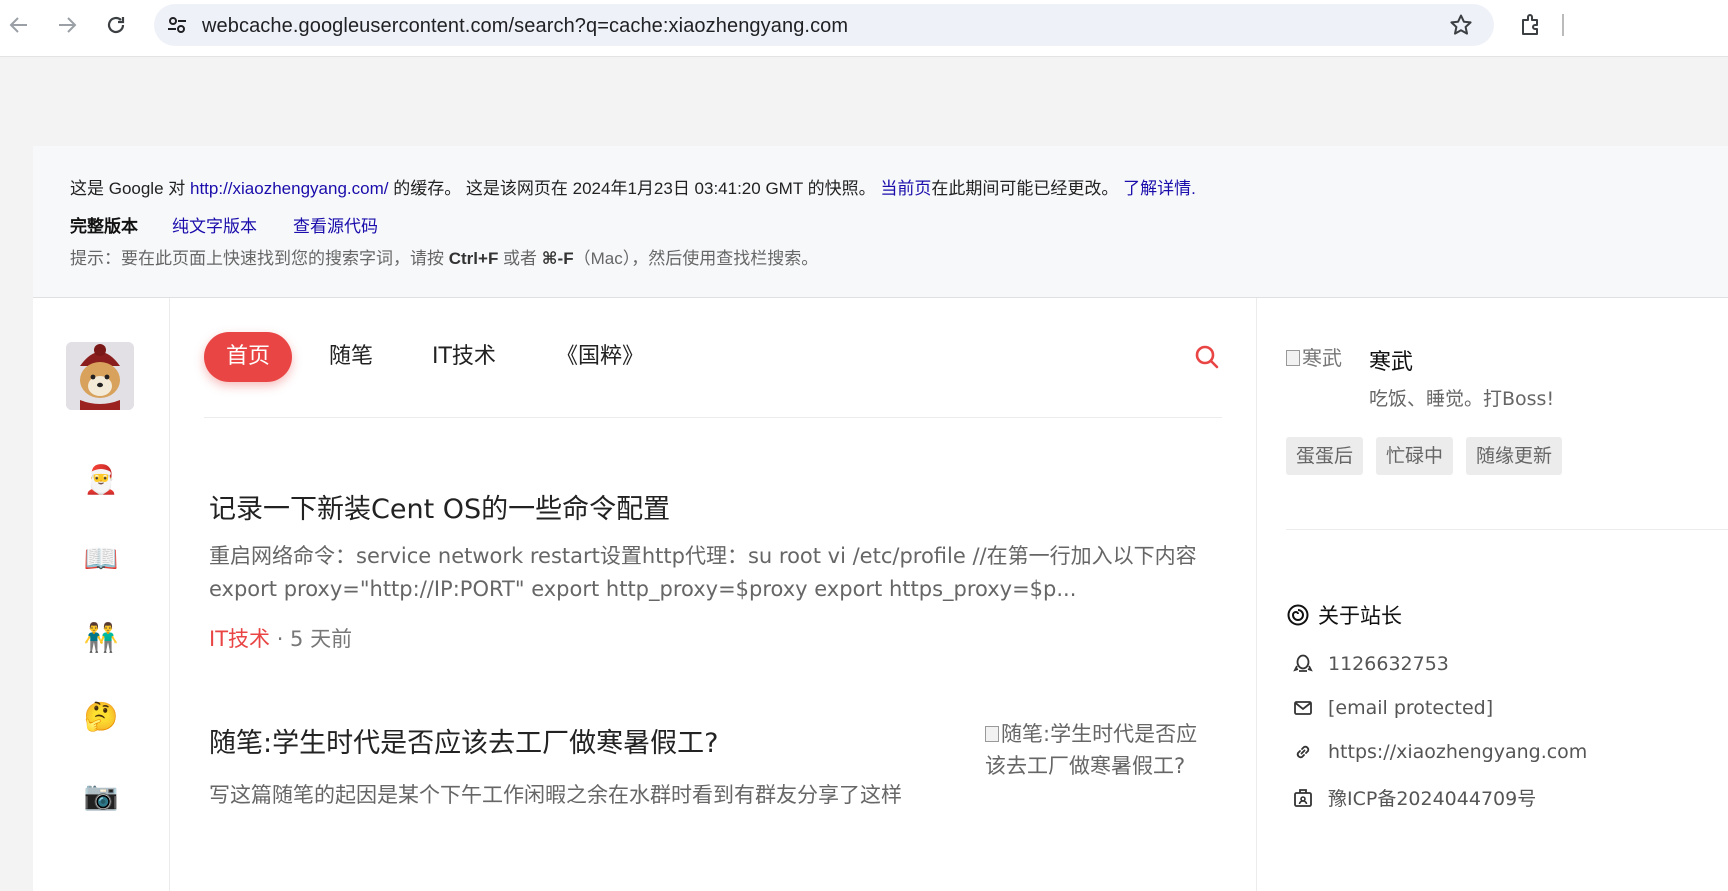 This screenshot has width=1728, height=891. I want to click on star-icon, so click(1461, 24).